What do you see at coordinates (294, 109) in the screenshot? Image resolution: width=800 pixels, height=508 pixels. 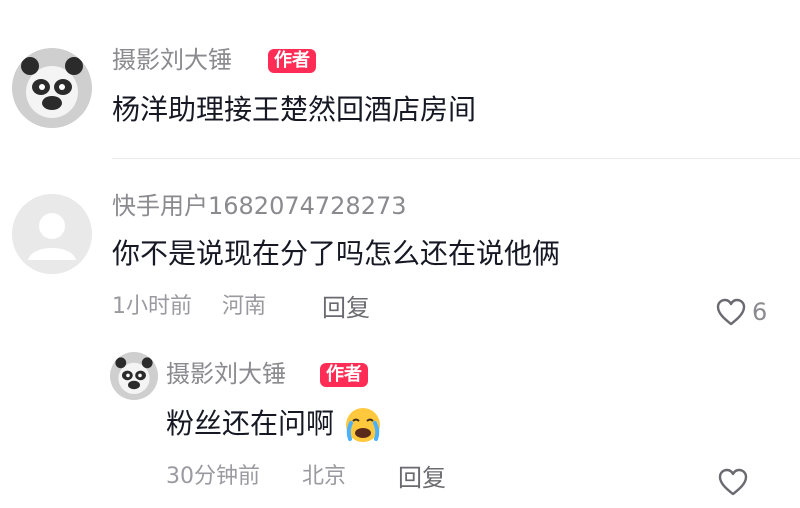 I see `post-text: 杨洋助理接王楚然回酒店房间` at bounding box center [294, 109].